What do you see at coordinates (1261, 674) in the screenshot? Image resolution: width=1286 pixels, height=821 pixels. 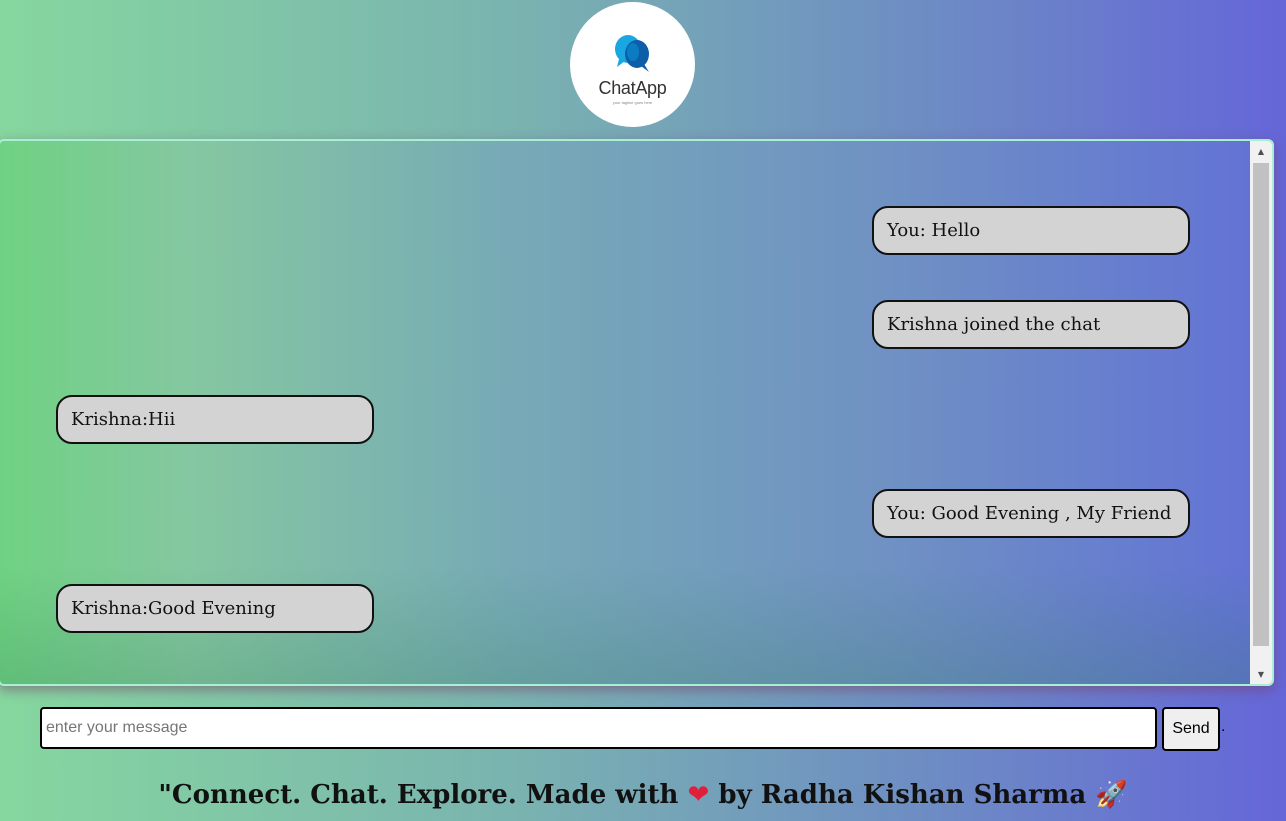 I see `scroll-down-arrow-icon: ▼` at bounding box center [1261, 674].